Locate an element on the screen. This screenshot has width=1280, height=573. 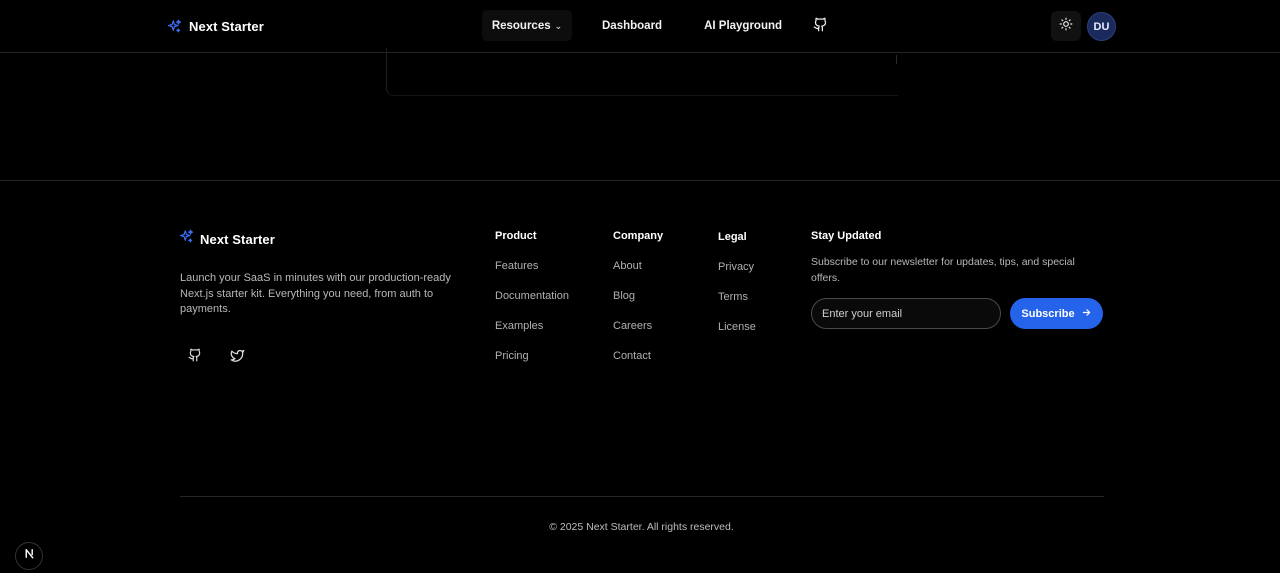
nav-dashboard-link: Dashboard is located at coordinates (632, 25).